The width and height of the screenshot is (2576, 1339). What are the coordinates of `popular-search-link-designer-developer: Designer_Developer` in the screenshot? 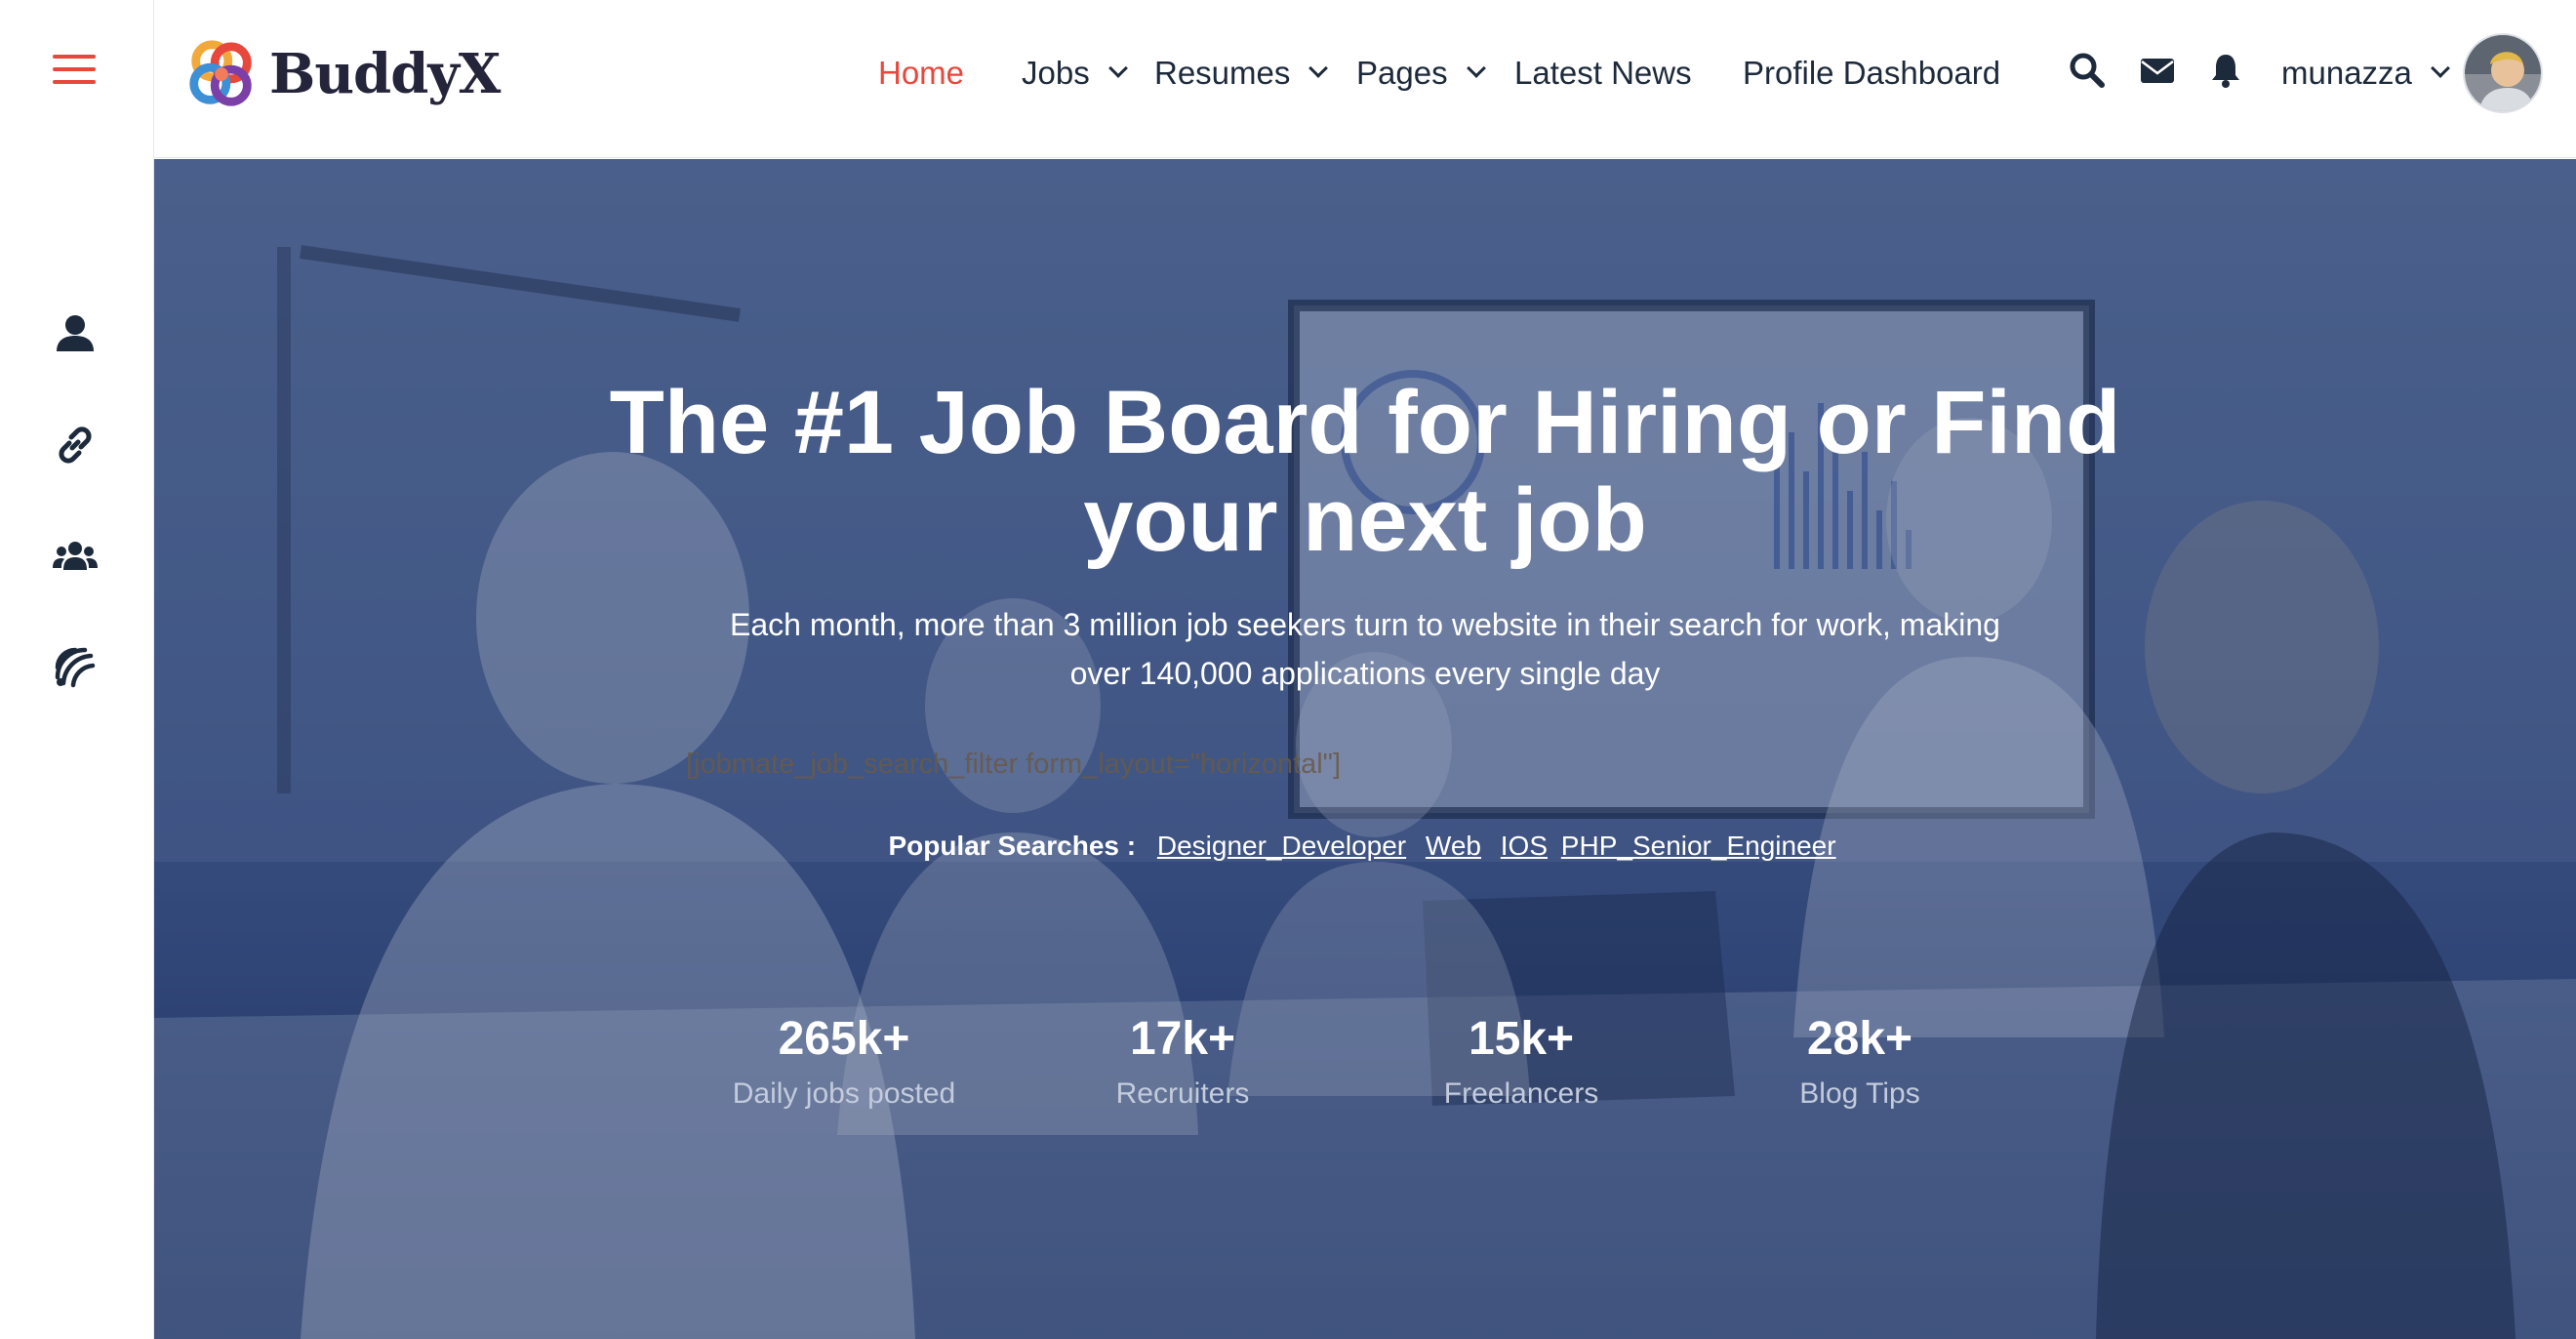 It's located at (1281, 846).